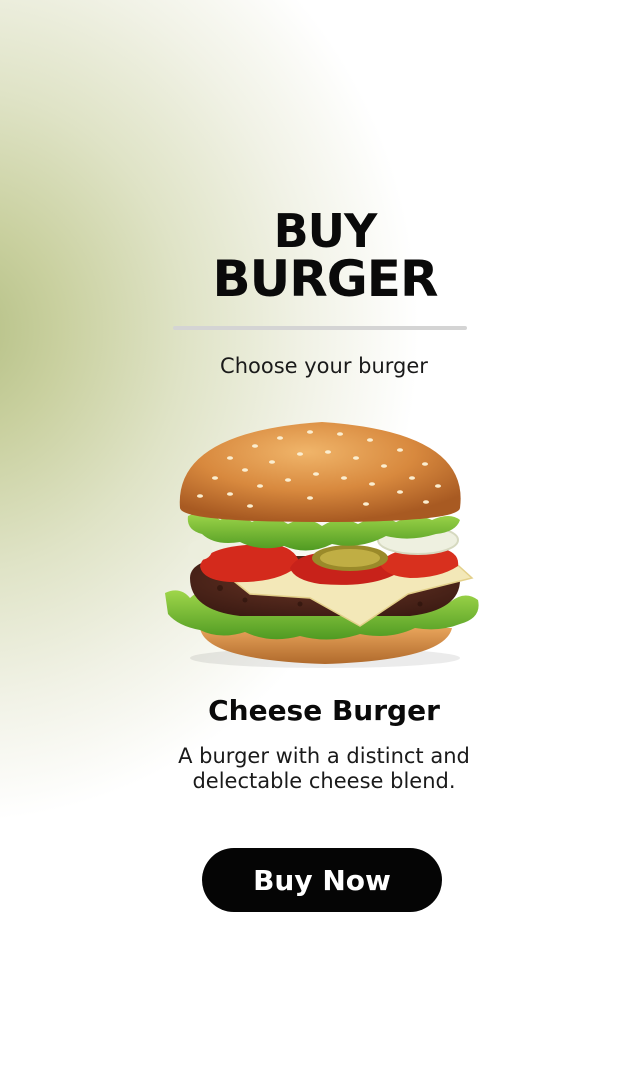 The width and height of the screenshot is (636, 1076). I want to click on title-divider, so click(320, 328).